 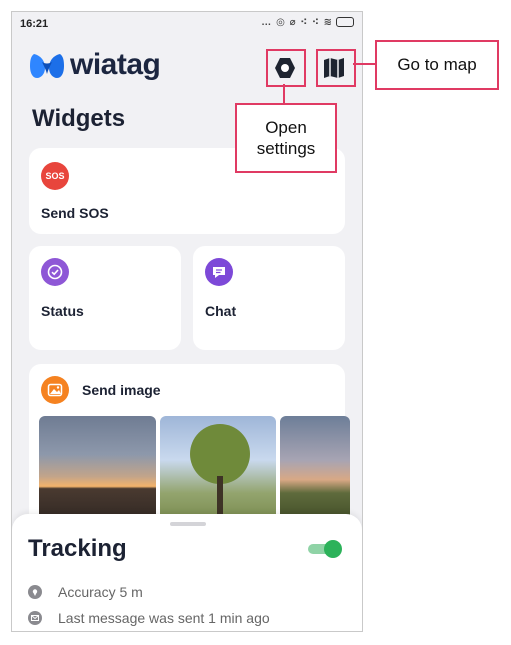 I want to click on status-time: 16:21, so click(x=34, y=24).